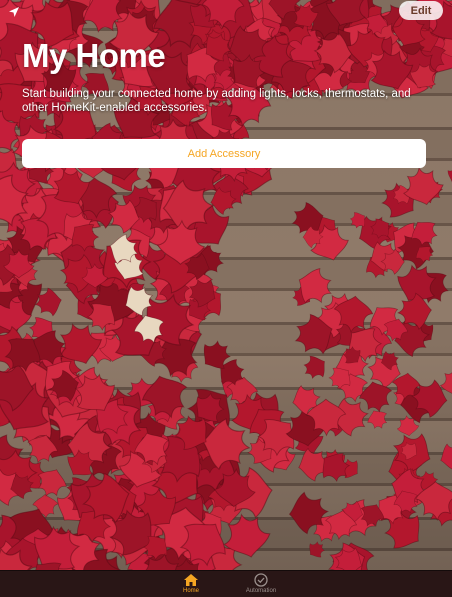 The height and width of the screenshot is (597, 452). What do you see at coordinates (226, 583) in the screenshot?
I see `tab-bar: Home Automation` at bounding box center [226, 583].